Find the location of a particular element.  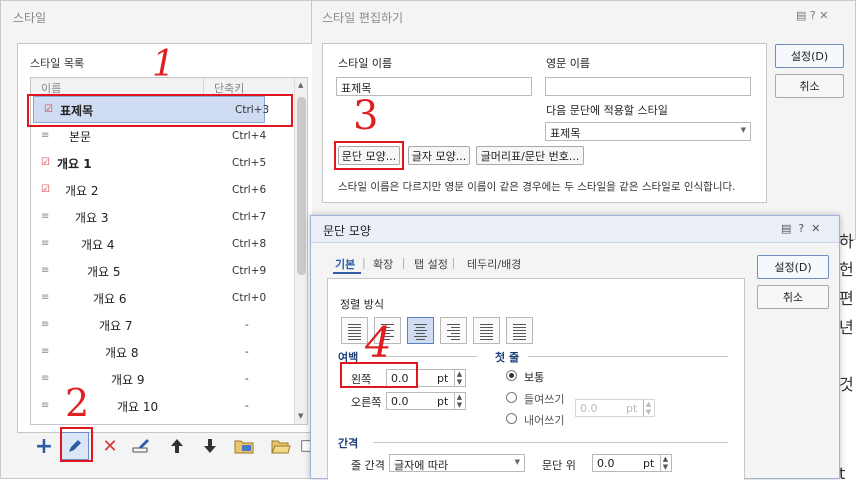

scroll-down-arrow-icon: ▼ is located at coordinates (300, 416).